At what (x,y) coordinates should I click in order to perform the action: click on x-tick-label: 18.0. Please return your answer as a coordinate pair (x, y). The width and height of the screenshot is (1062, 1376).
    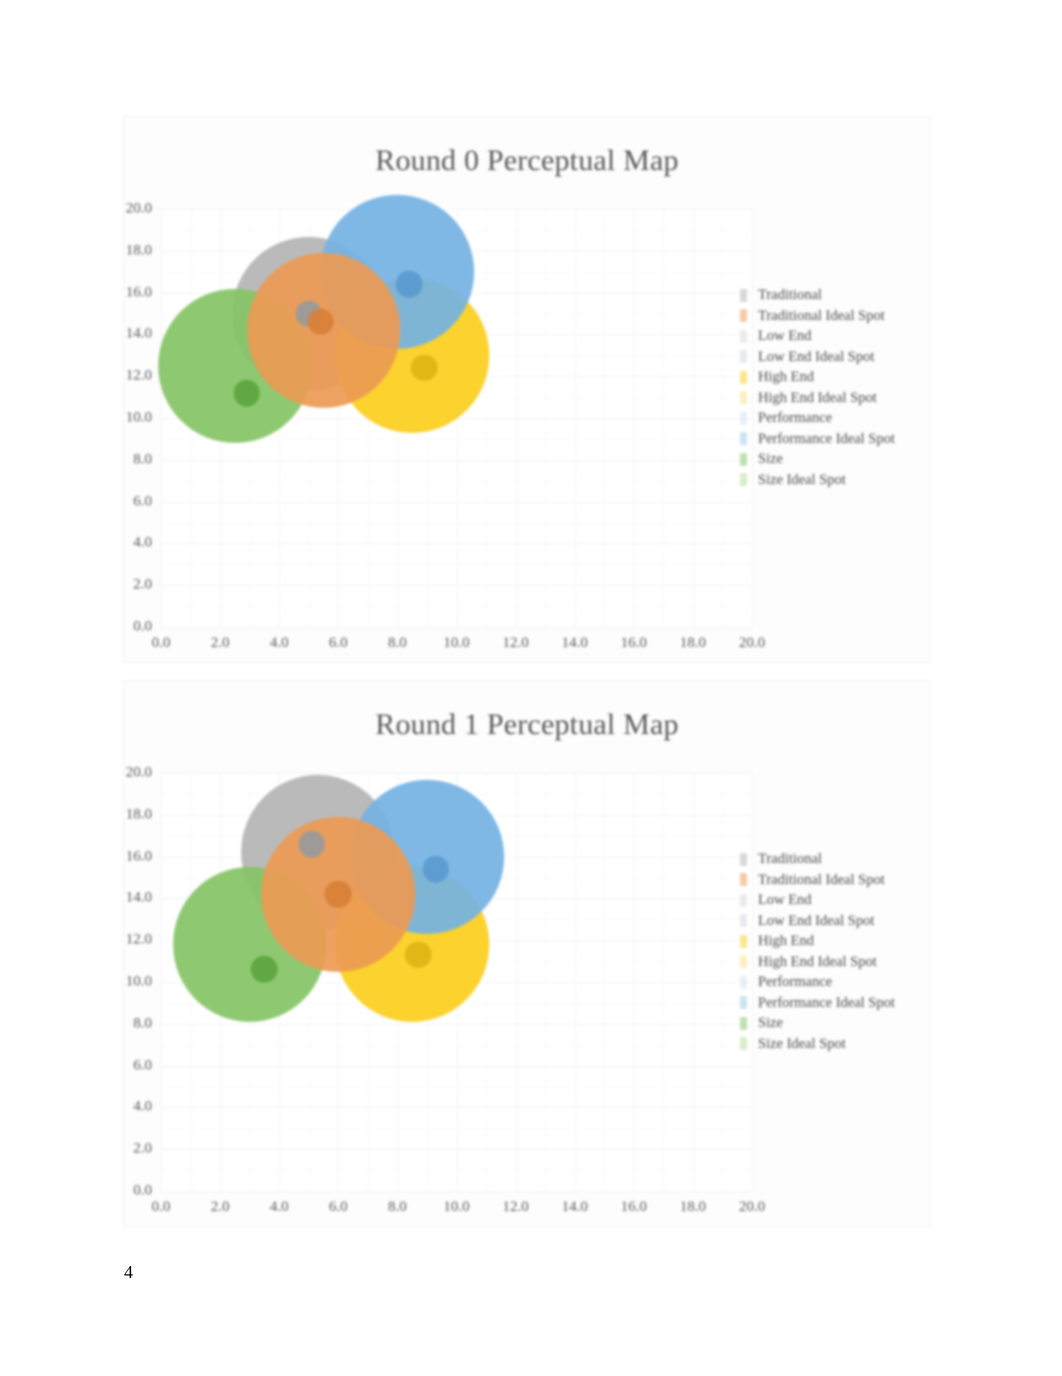
    Looking at the image, I should click on (693, 1207).